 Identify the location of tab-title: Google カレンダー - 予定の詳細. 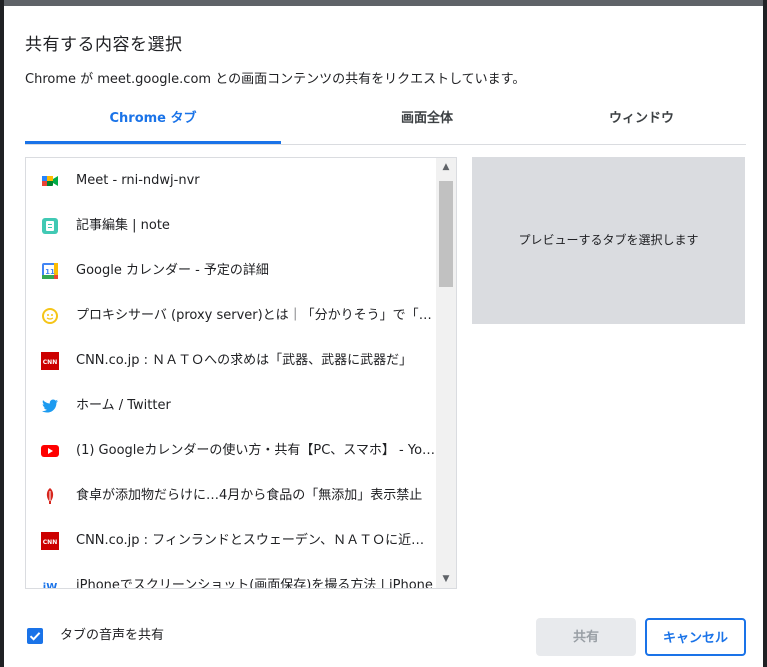
(172, 270).